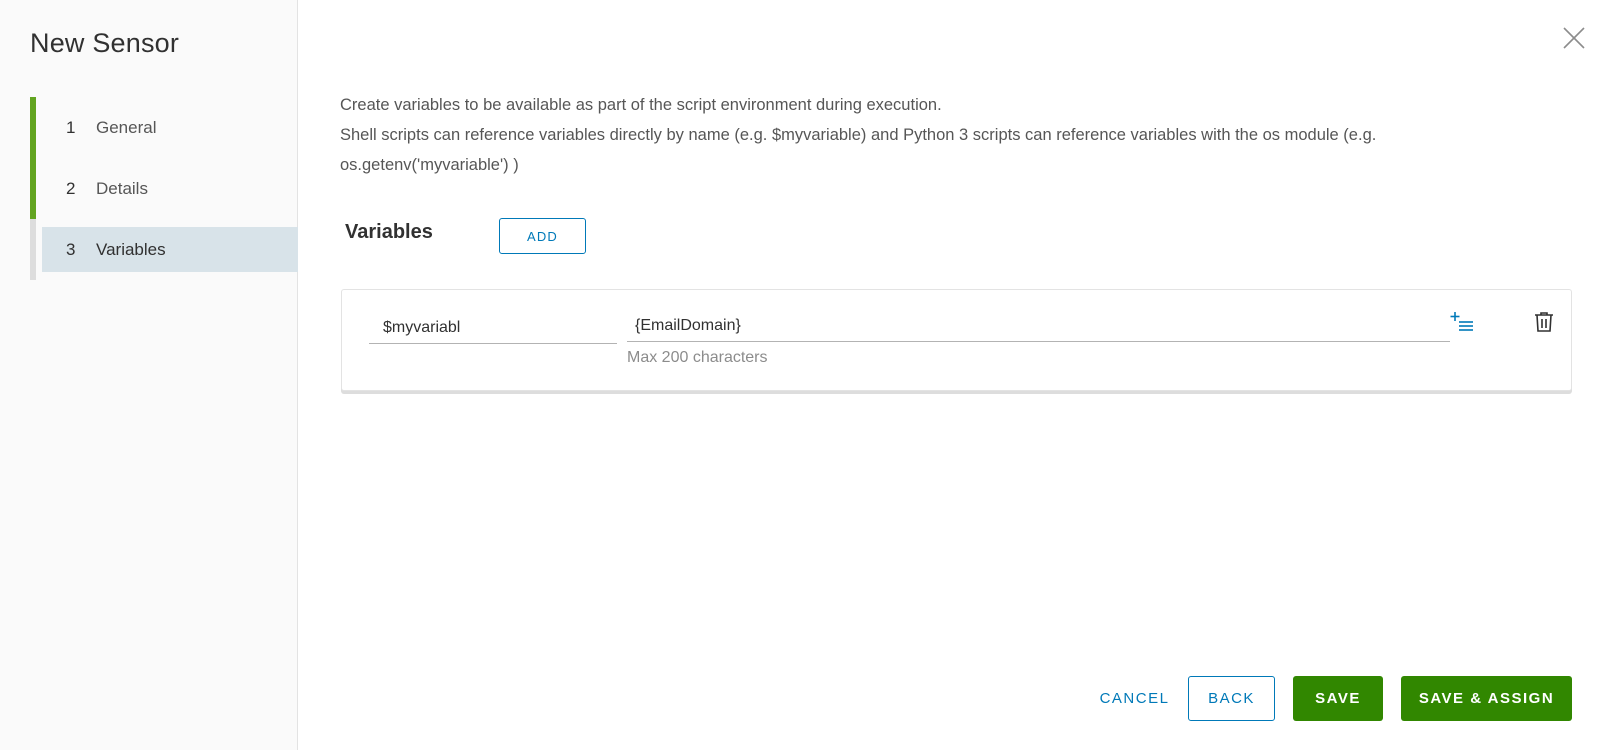  Describe the element at coordinates (71, 188) in the screenshot. I see `step-number: 2` at that location.